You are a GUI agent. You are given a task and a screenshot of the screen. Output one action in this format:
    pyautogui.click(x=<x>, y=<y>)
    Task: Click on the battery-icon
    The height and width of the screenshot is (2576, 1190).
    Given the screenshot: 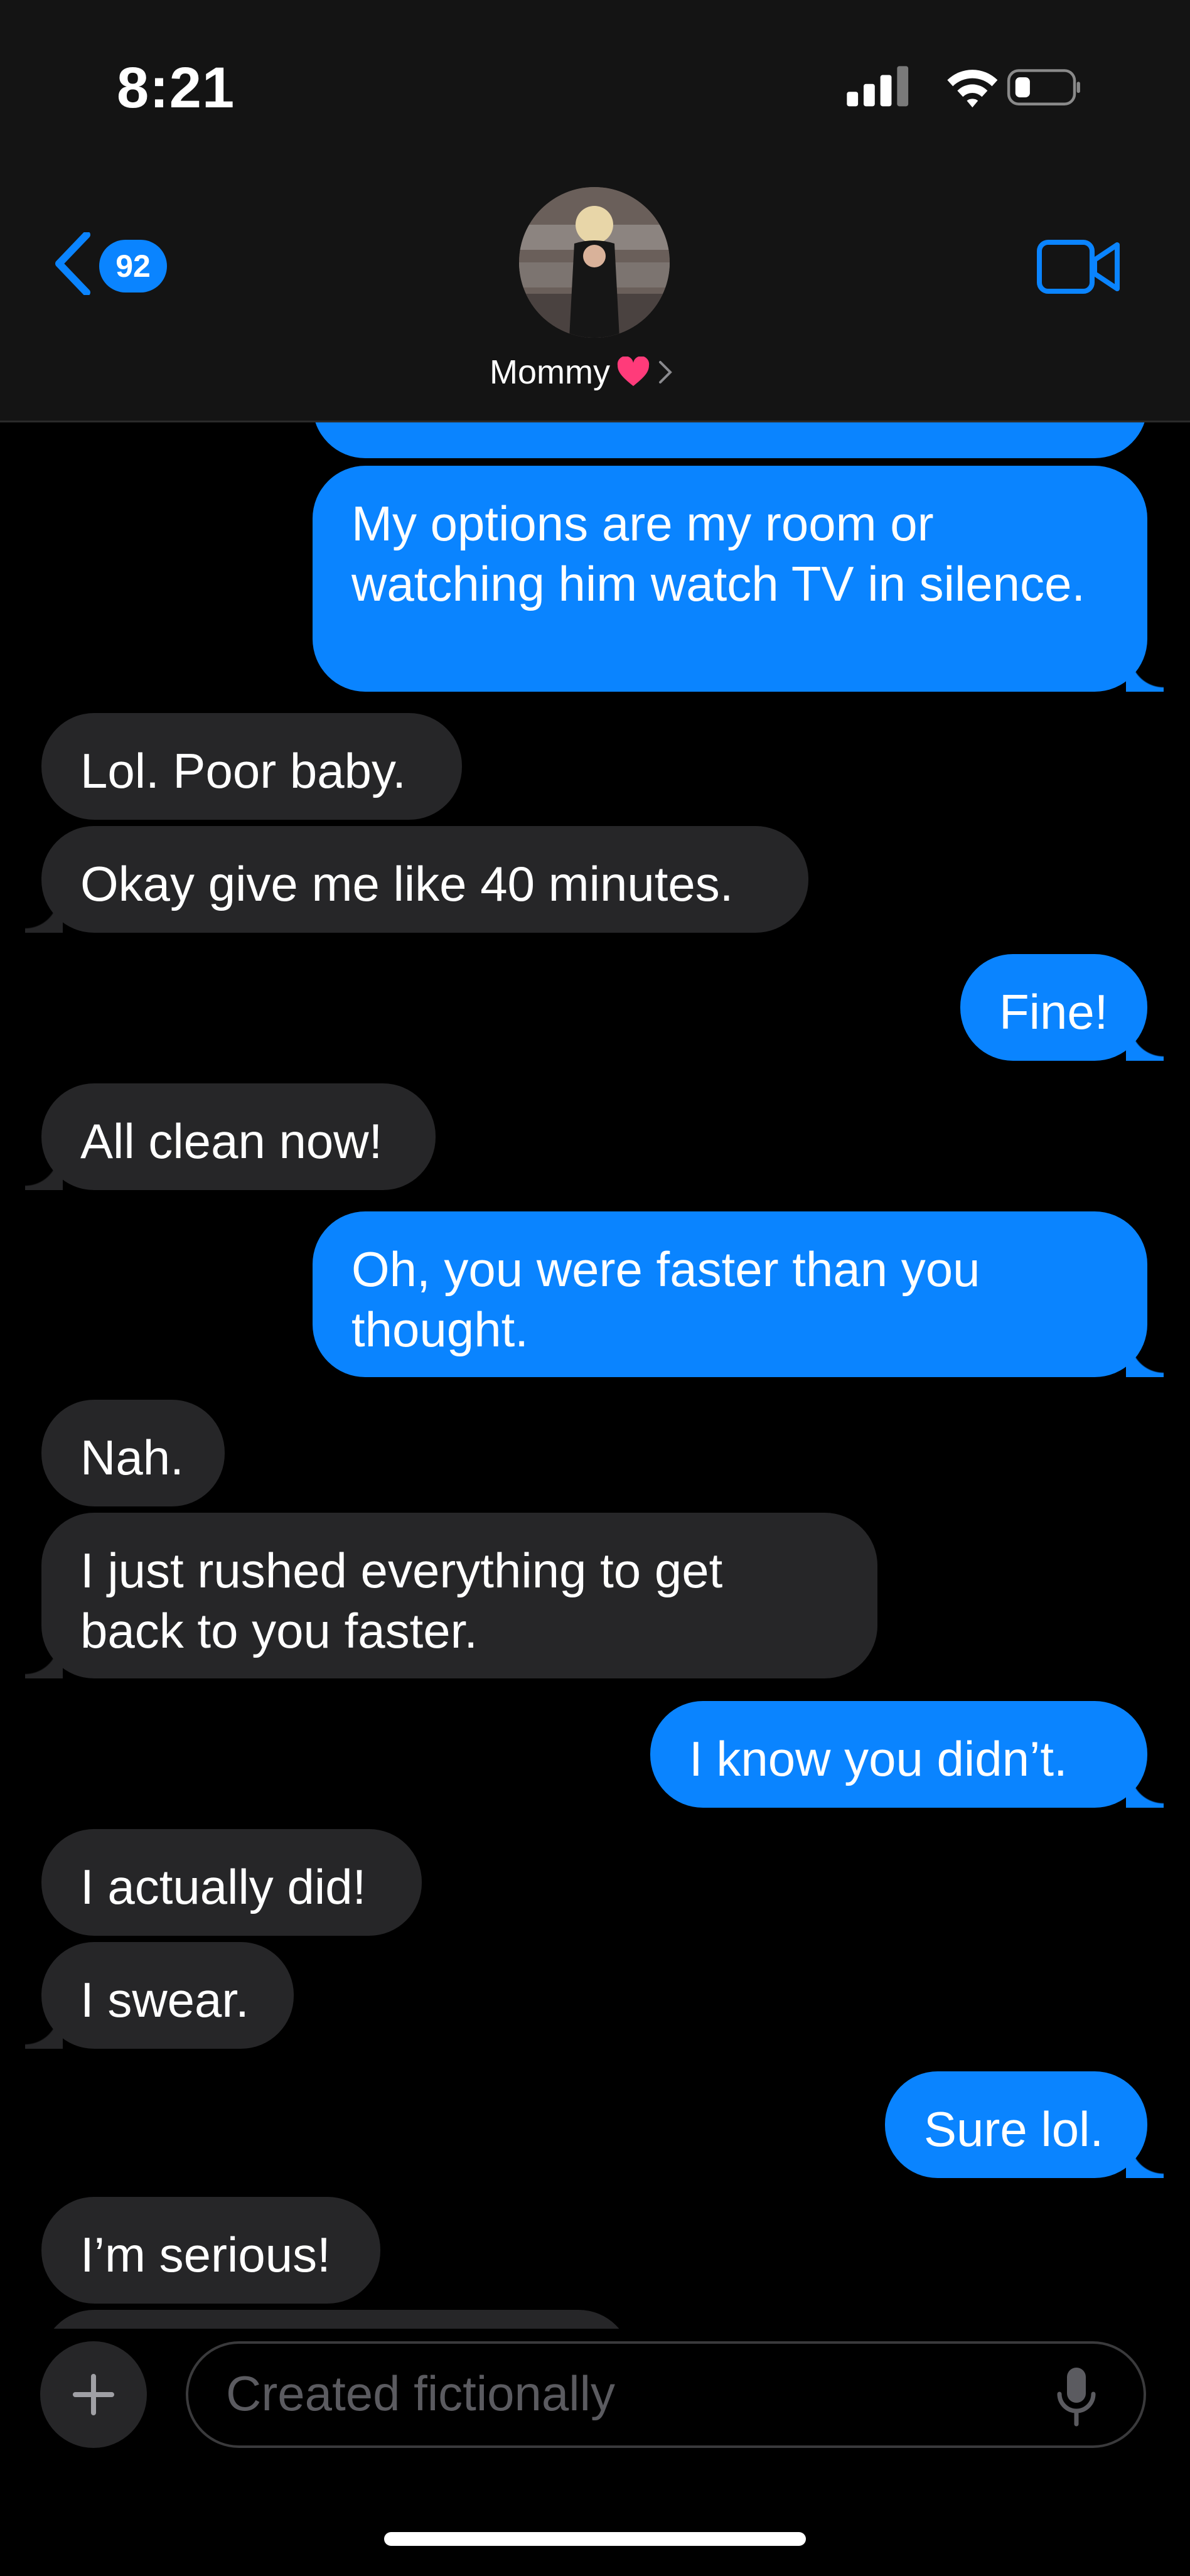 What is the action you would take?
    pyautogui.click(x=1043, y=87)
    